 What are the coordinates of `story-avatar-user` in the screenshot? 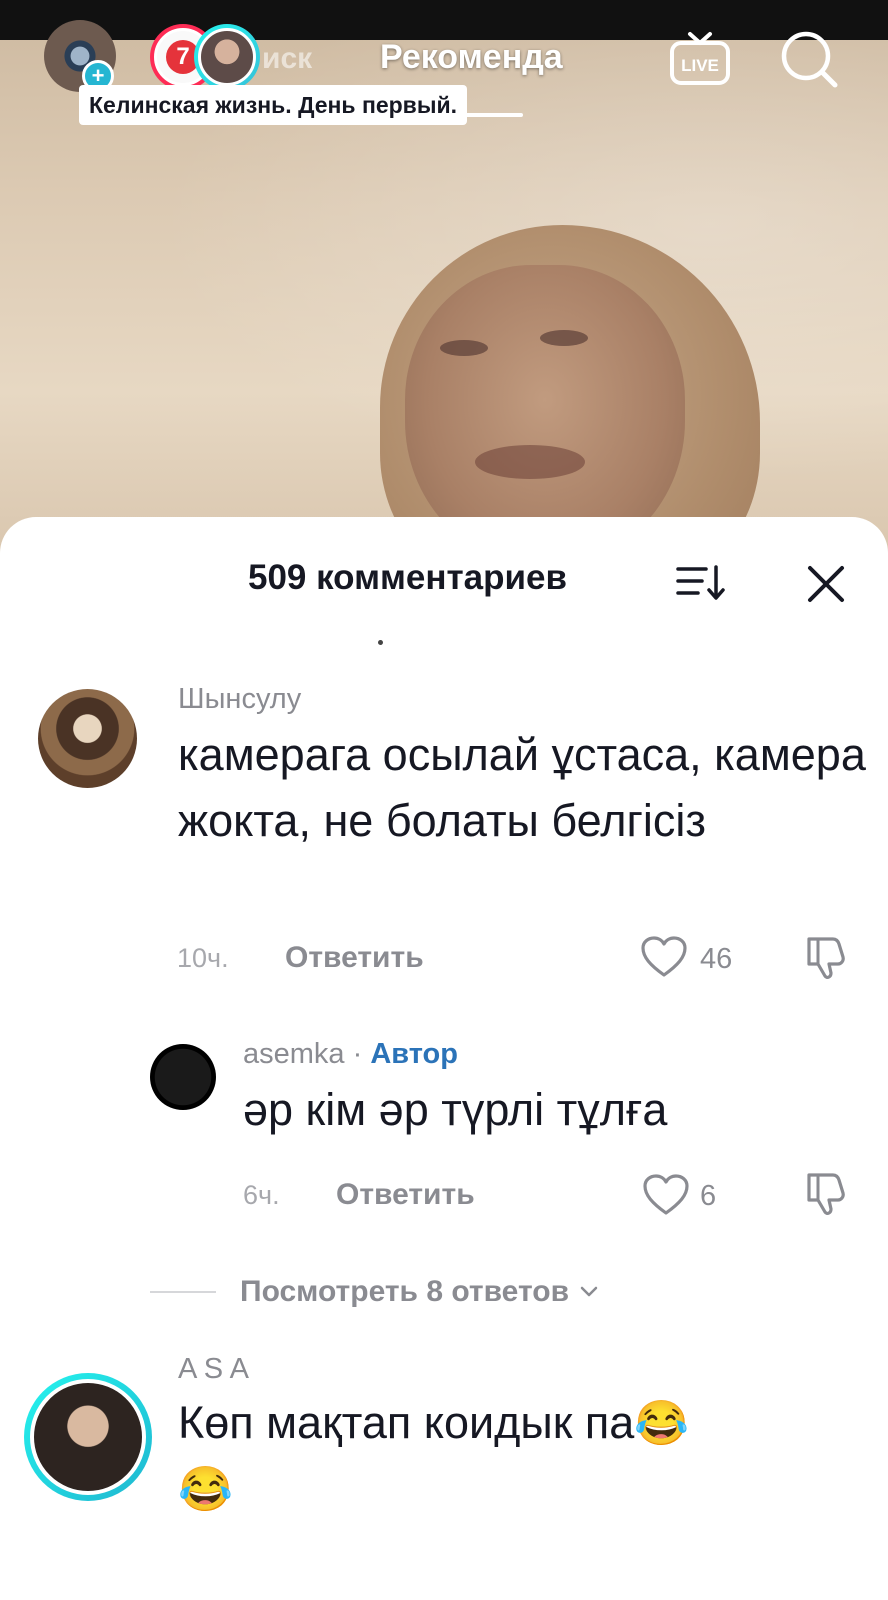 It's located at (227, 57).